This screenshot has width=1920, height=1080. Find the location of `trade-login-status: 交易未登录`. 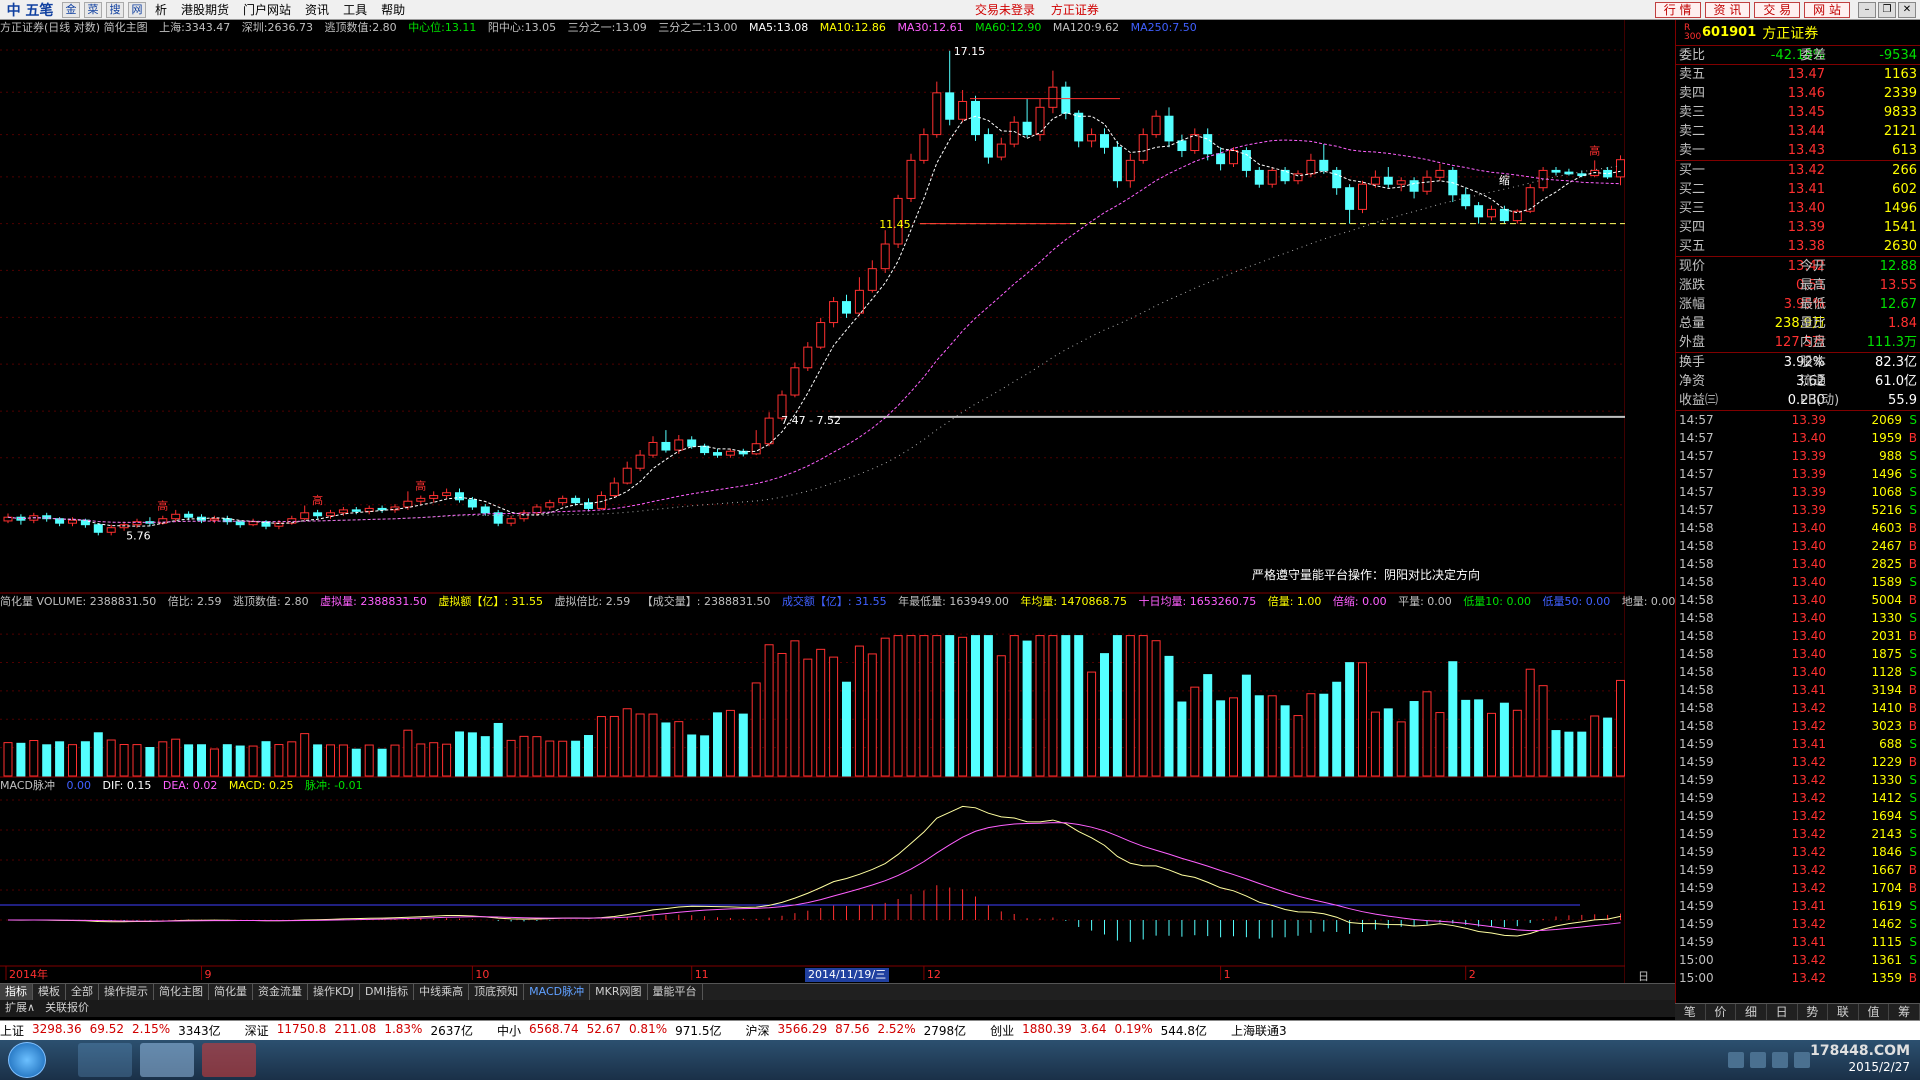

trade-login-status: 交易未登录 is located at coordinates (1005, 10).